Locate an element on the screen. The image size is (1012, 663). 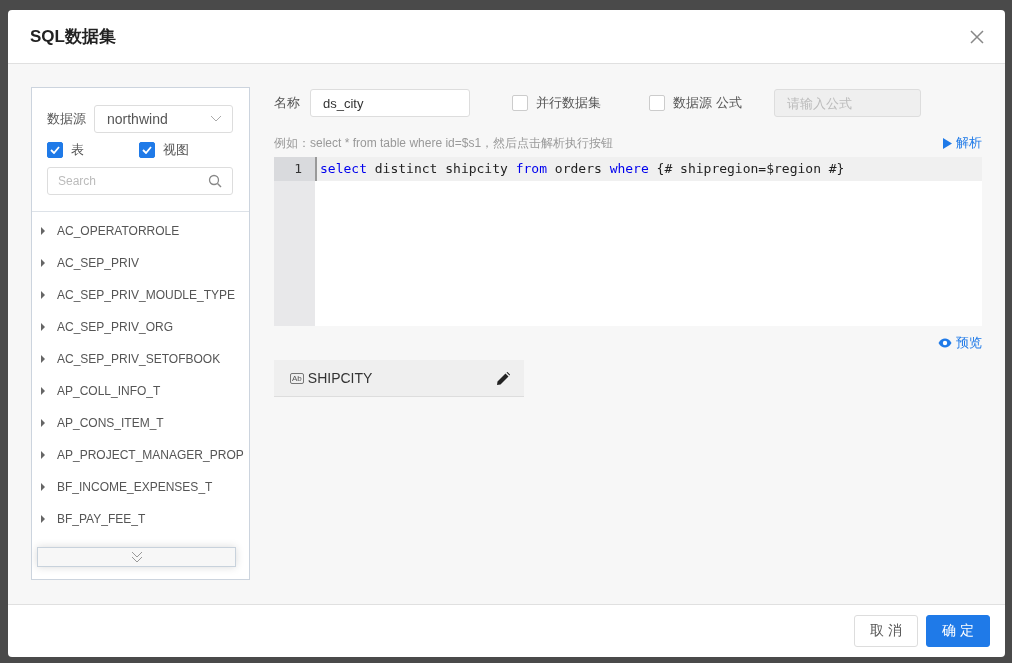
tree-item: AP_COLL_INFO_T is located at coordinates (140, 391).